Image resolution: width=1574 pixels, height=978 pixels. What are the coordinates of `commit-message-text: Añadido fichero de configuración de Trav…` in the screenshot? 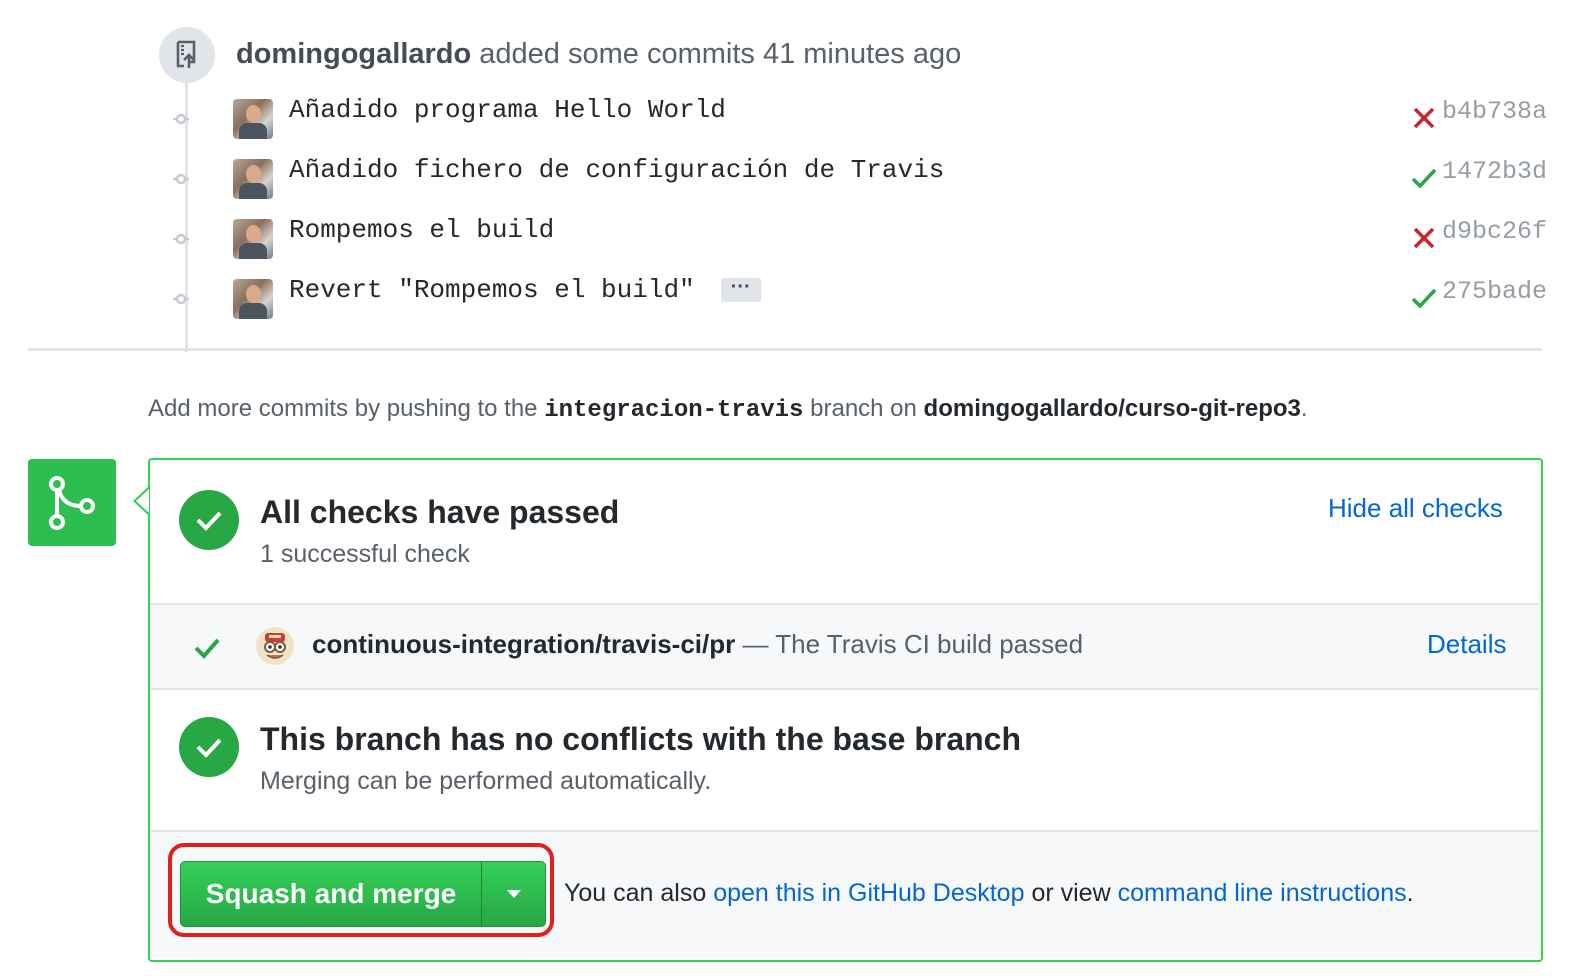 It's located at (616, 170).